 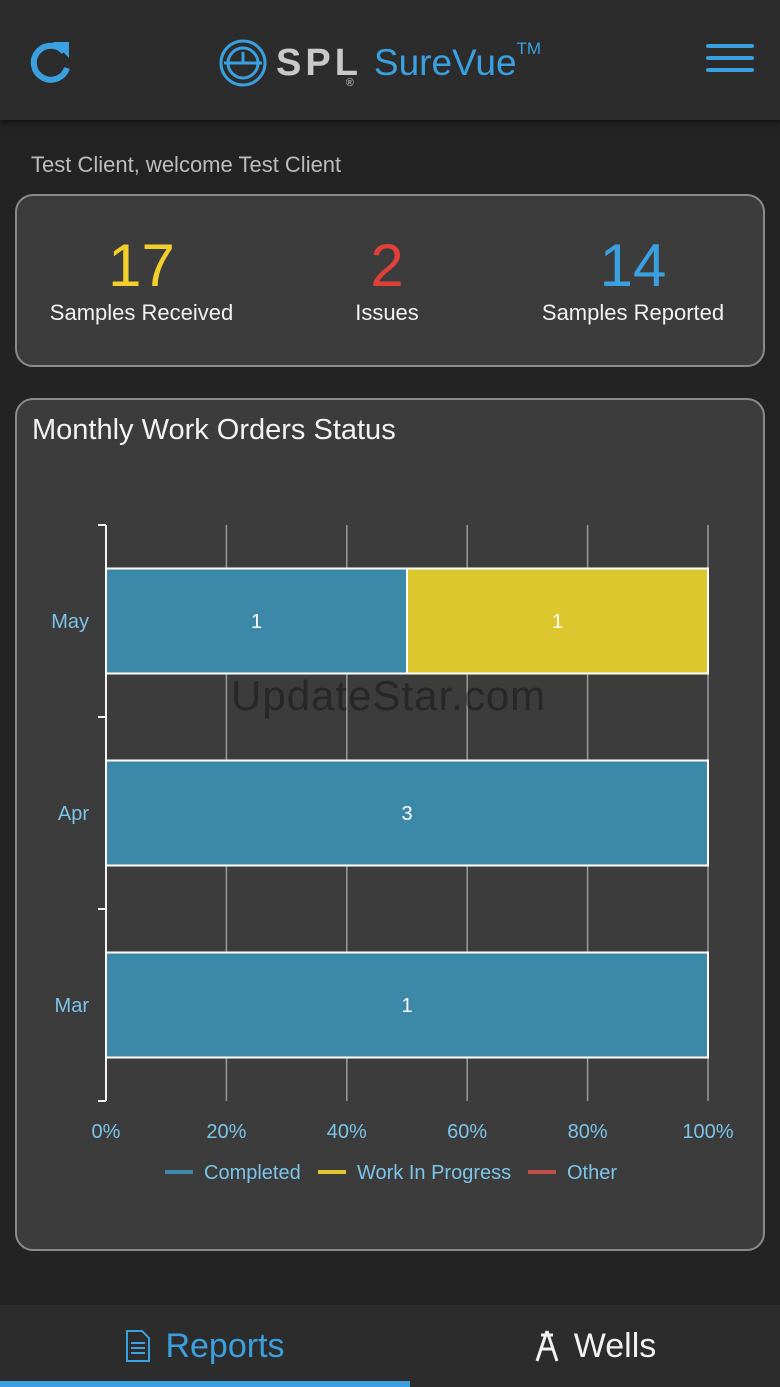 I want to click on stat-label: Issues, so click(x=387, y=312).